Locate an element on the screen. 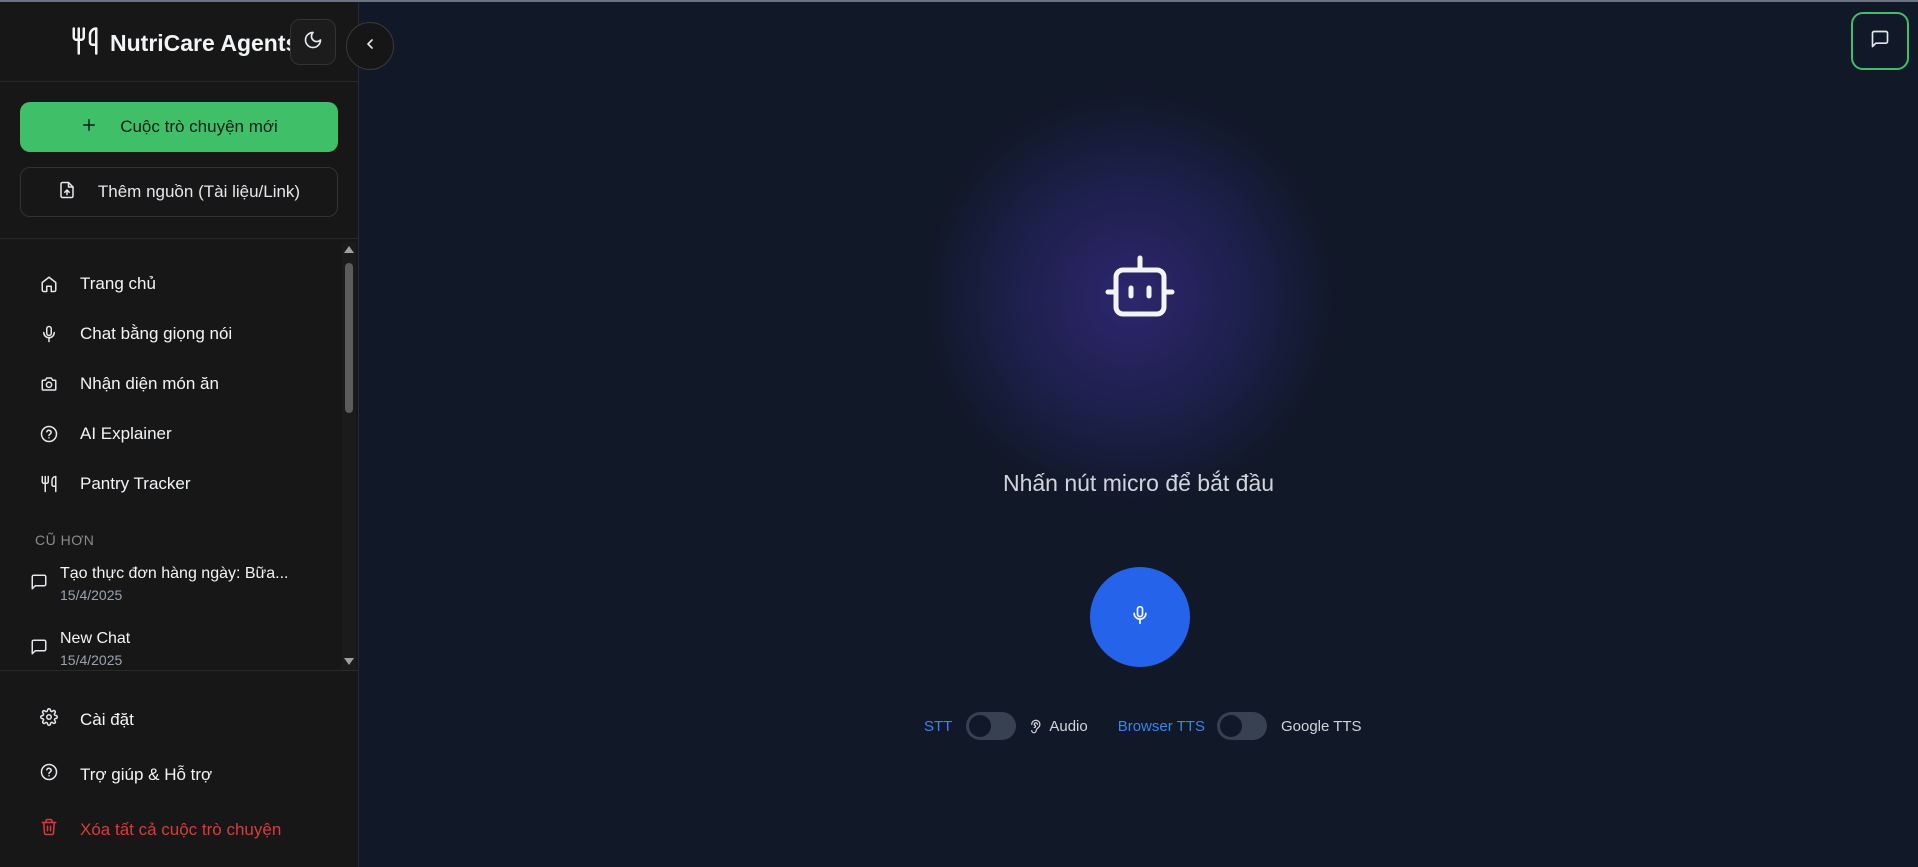 The width and height of the screenshot is (1918, 867). sidebar-item-ai-explainer: AI Explainer is located at coordinates (106, 434).